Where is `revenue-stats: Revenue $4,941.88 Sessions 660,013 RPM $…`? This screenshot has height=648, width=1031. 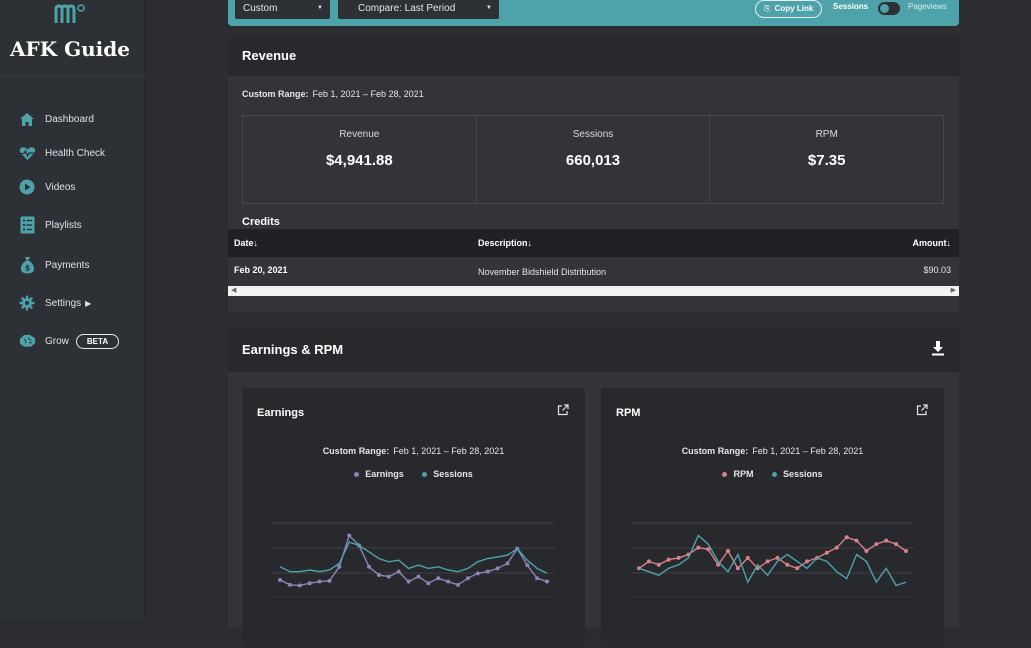 revenue-stats: Revenue $4,941.88 Sessions 660,013 RPM $… is located at coordinates (593, 159).